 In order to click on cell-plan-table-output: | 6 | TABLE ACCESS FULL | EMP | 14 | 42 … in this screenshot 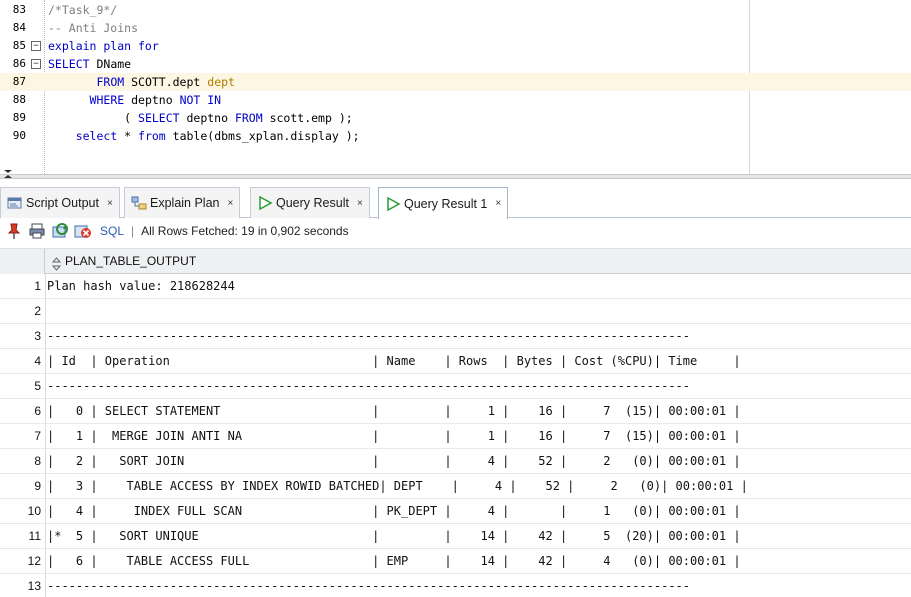, I will do `click(394, 561)`.